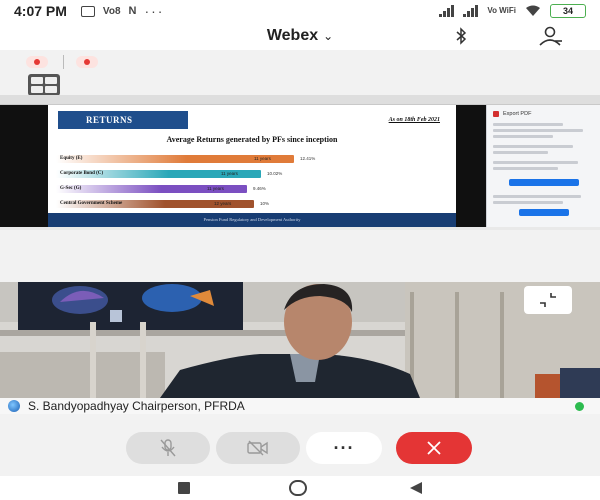 The width and height of the screenshot is (600, 500). Describe the element at coordinates (543, 166) in the screenshot. I see `export-pdf-panel: Export PDF` at that location.